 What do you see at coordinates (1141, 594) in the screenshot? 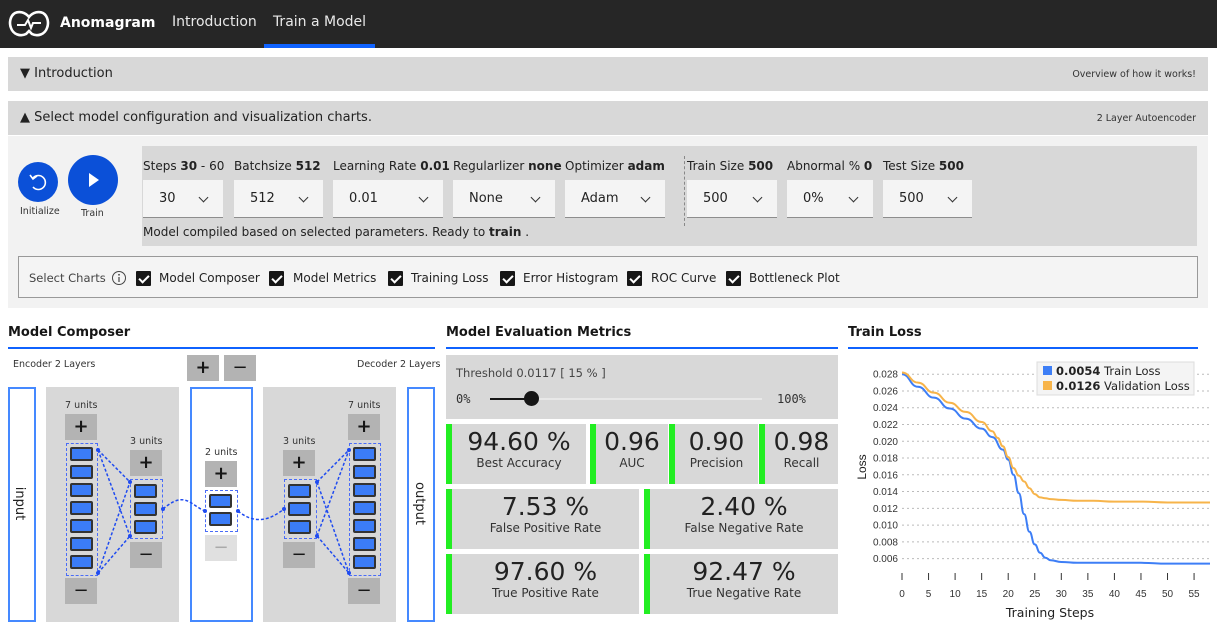
I see `x-tick-label: 45` at bounding box center [1141, 594].